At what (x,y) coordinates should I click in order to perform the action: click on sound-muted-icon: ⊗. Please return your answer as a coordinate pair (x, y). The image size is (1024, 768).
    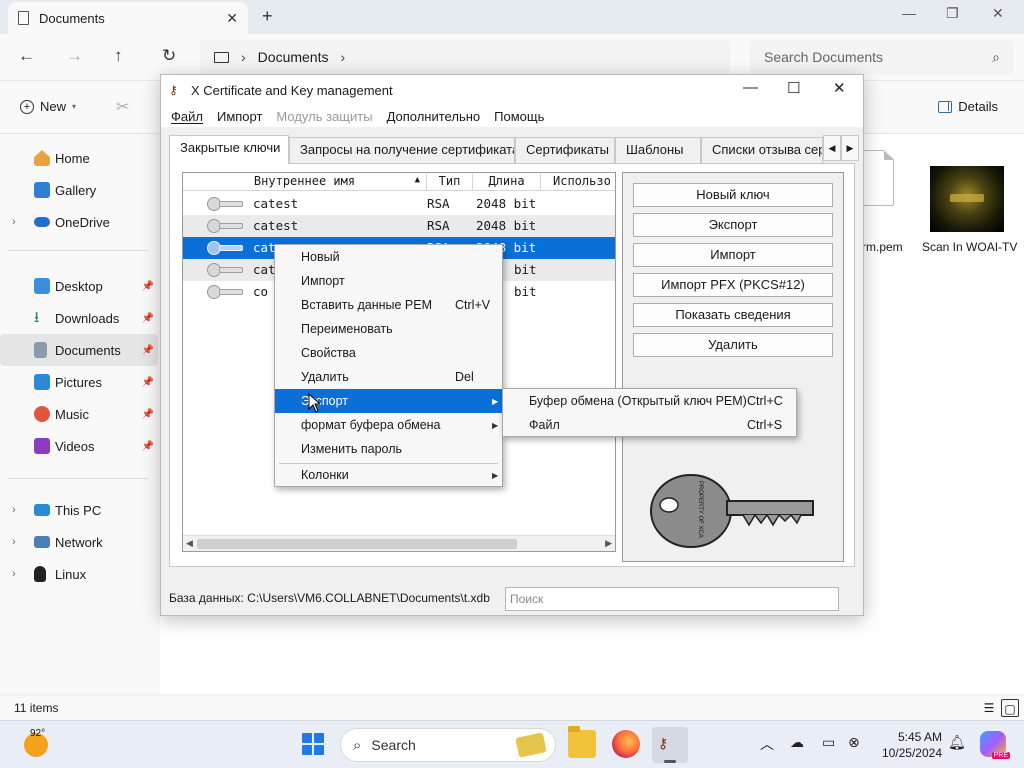
    Looking at the image, I should click on (854, 742).